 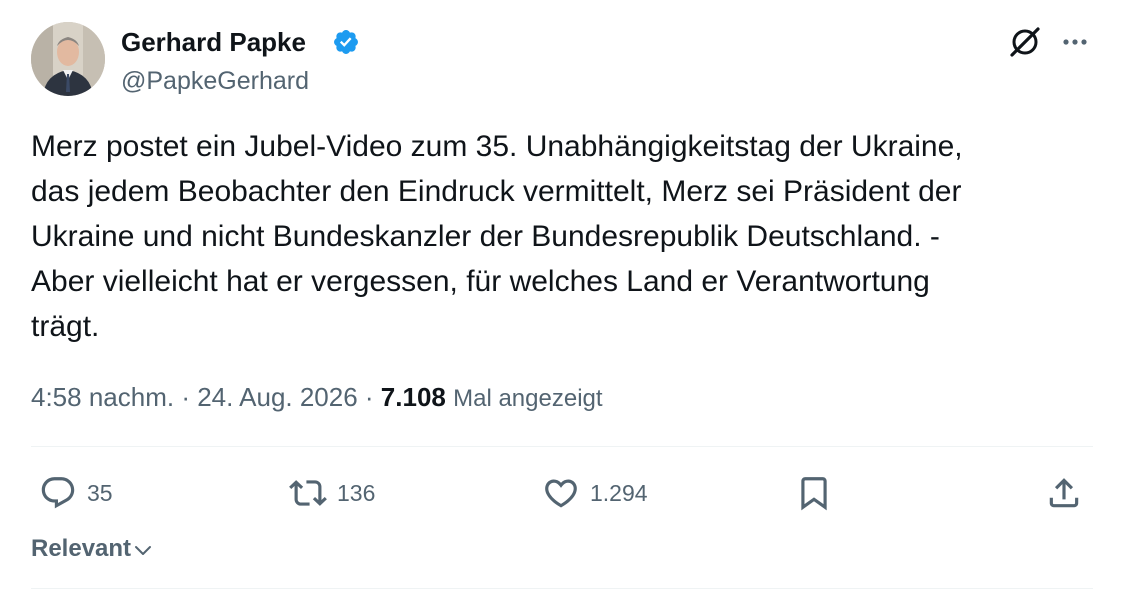 I want to click on bookmark-icon, so click(x=814, y=494).